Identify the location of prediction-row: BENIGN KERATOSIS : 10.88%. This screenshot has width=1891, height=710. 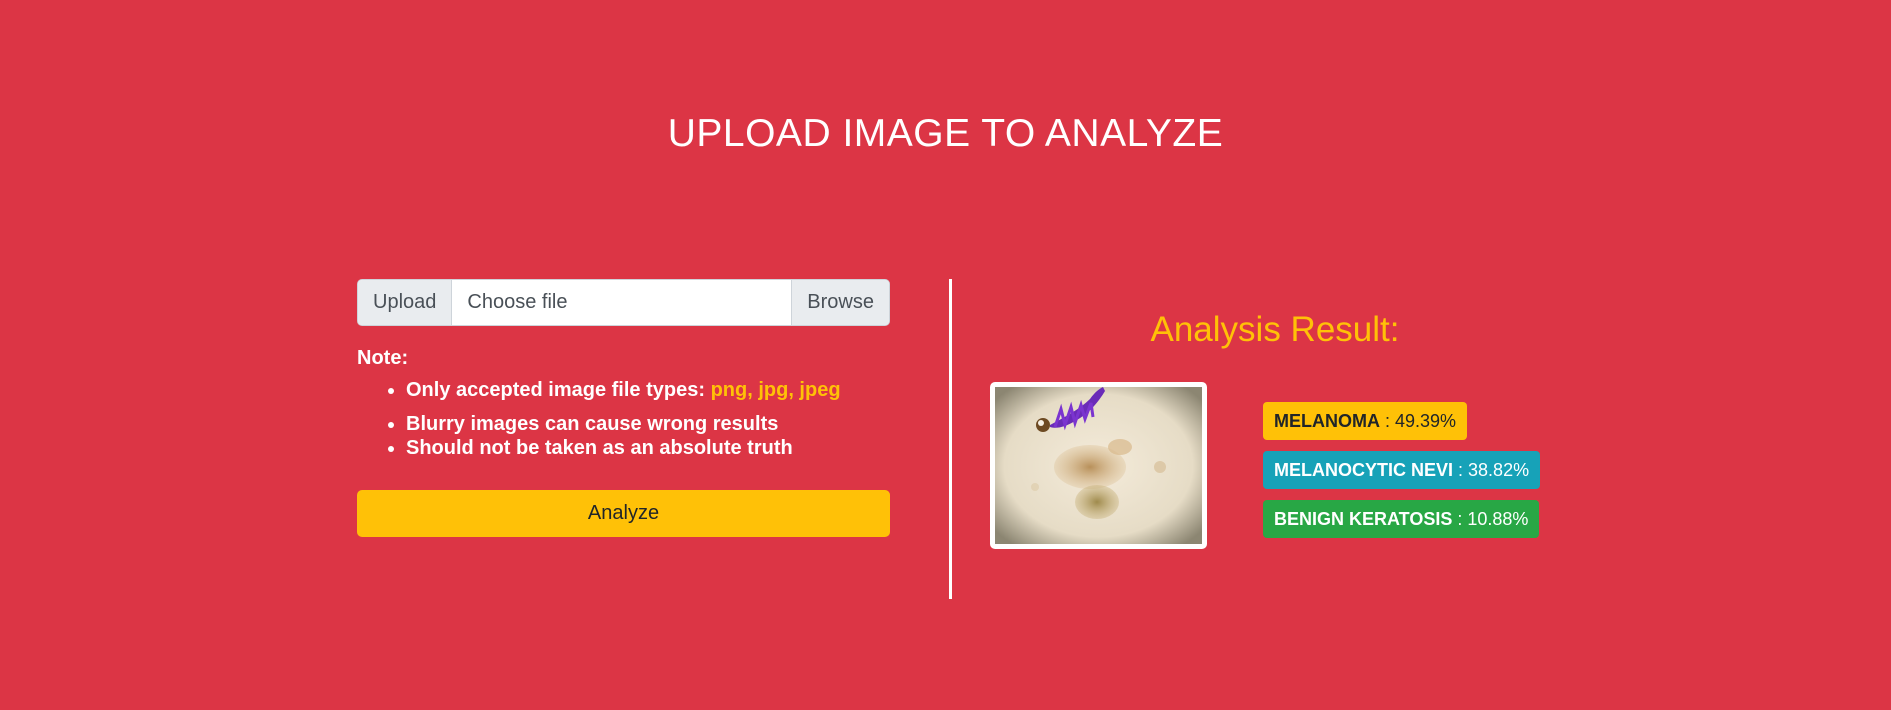
(1401, 524).